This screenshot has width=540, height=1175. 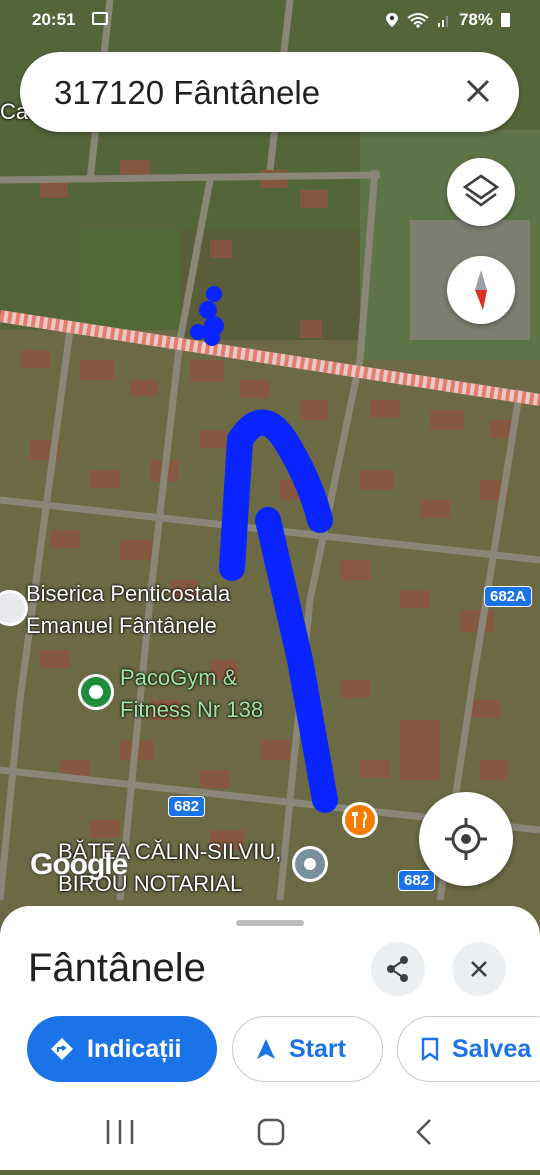 I want to click on recent-apps-icon, so click(x=120, y=1132).